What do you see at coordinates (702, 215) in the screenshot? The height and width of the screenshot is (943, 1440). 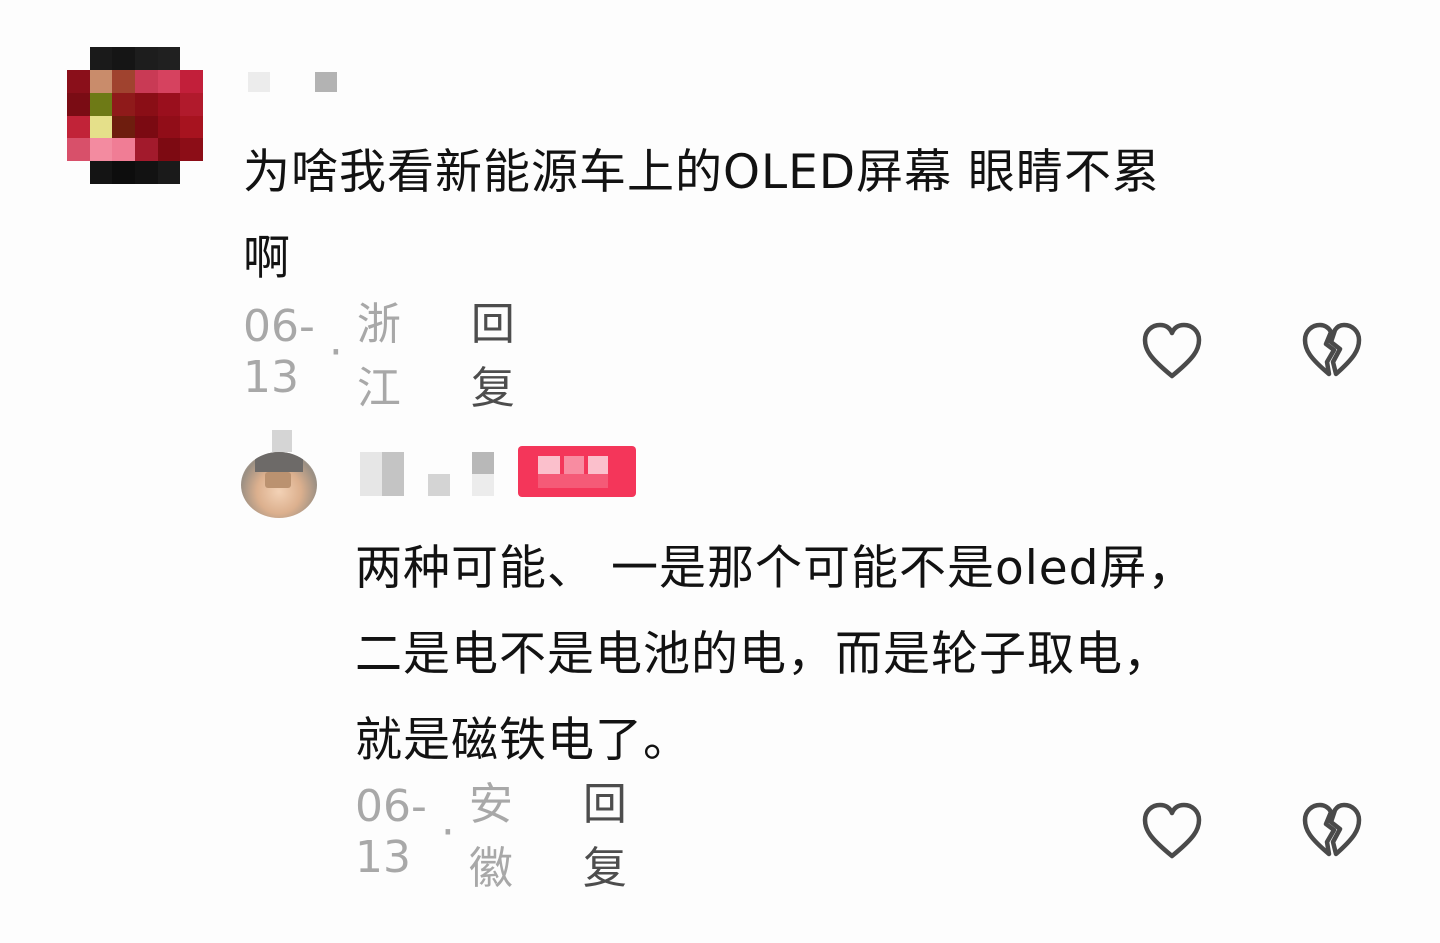 I see `comment-text: 为啥我看新能源车上的OLED屏幕 眼睛不累 啊` at bounding box center [702, 215].